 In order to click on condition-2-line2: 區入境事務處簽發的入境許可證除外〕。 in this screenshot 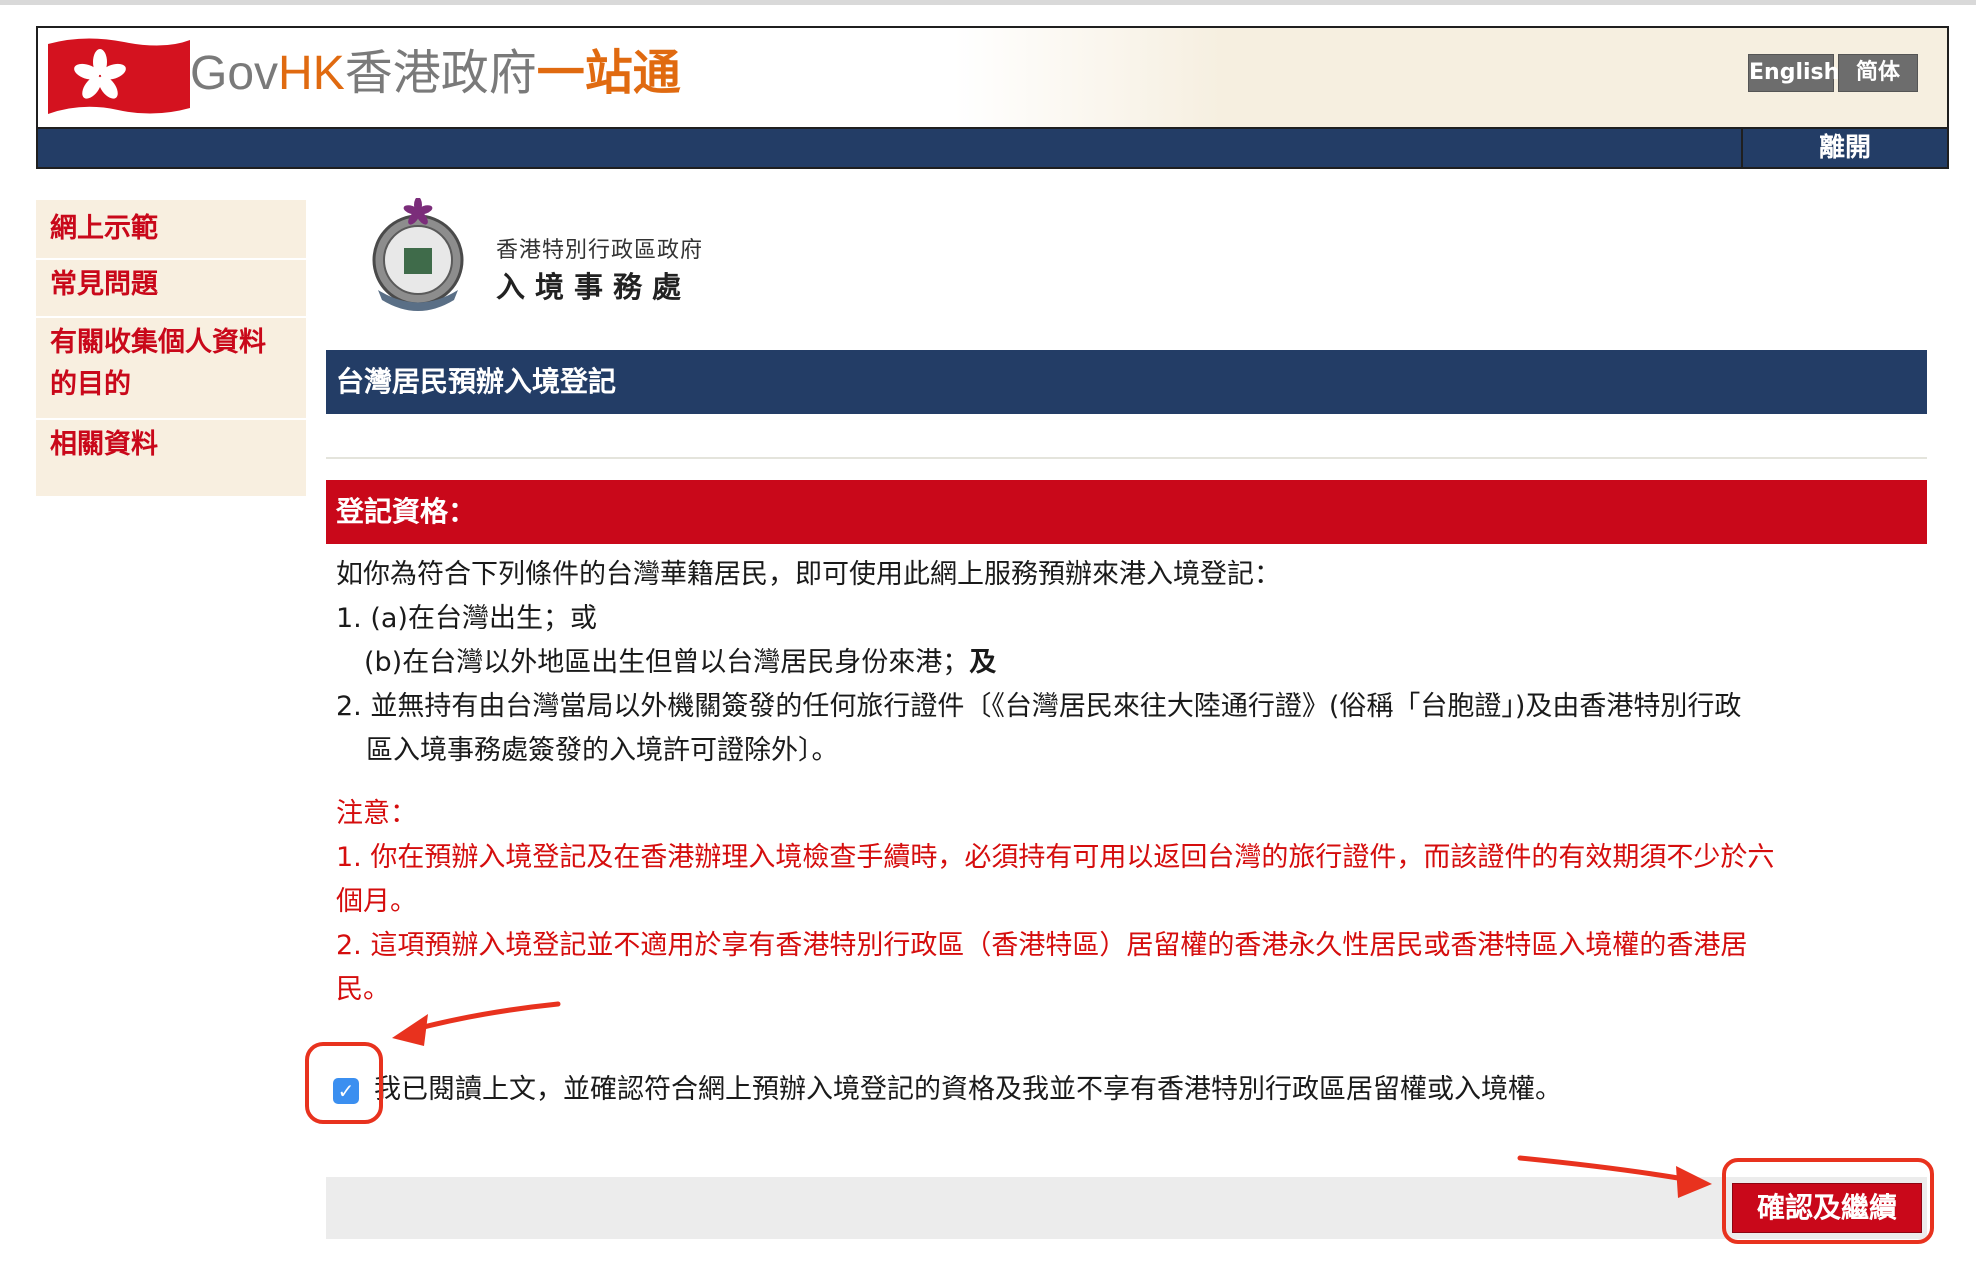, I will do `click(602, 750)`.